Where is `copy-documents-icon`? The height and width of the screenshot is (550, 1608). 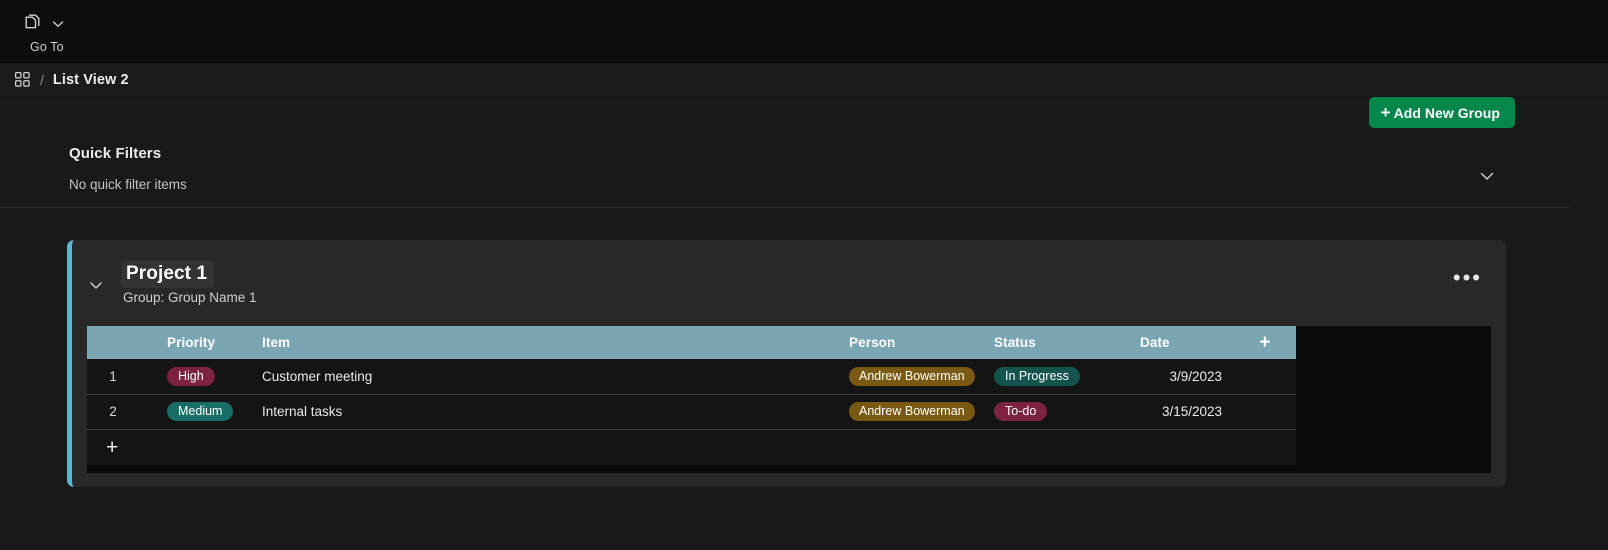 copy-documents-icon is located at coordinates (33, 24).